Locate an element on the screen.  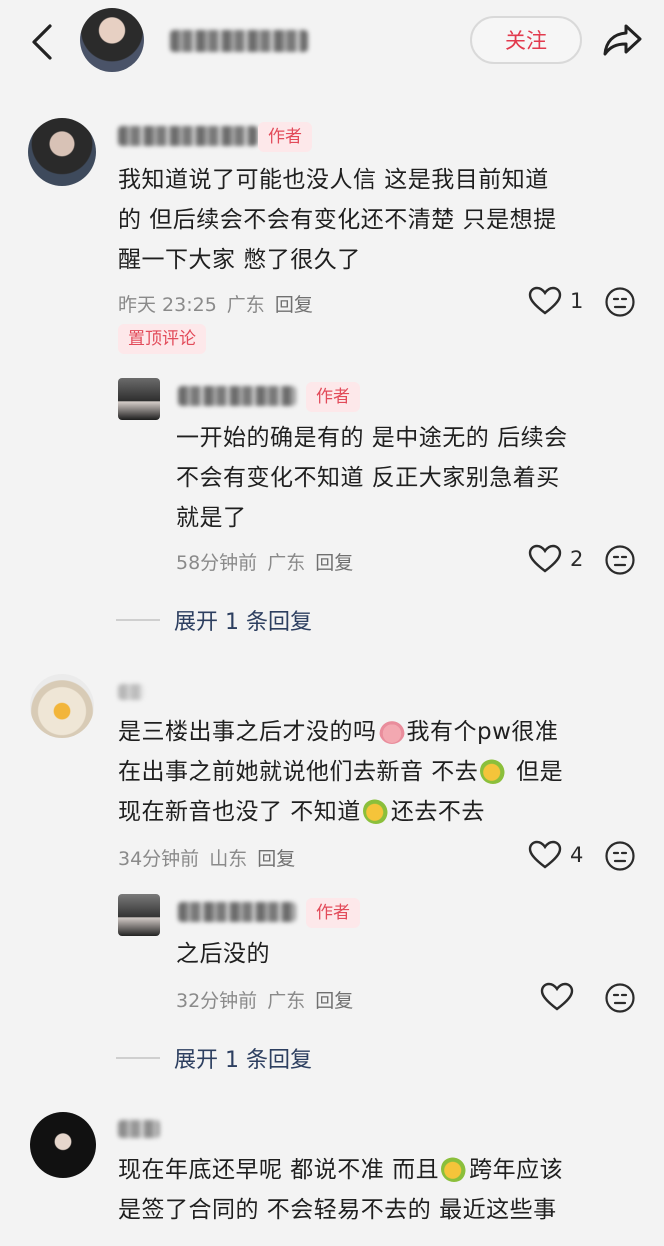
like-button: 2 is located at coordinates (555, 559).